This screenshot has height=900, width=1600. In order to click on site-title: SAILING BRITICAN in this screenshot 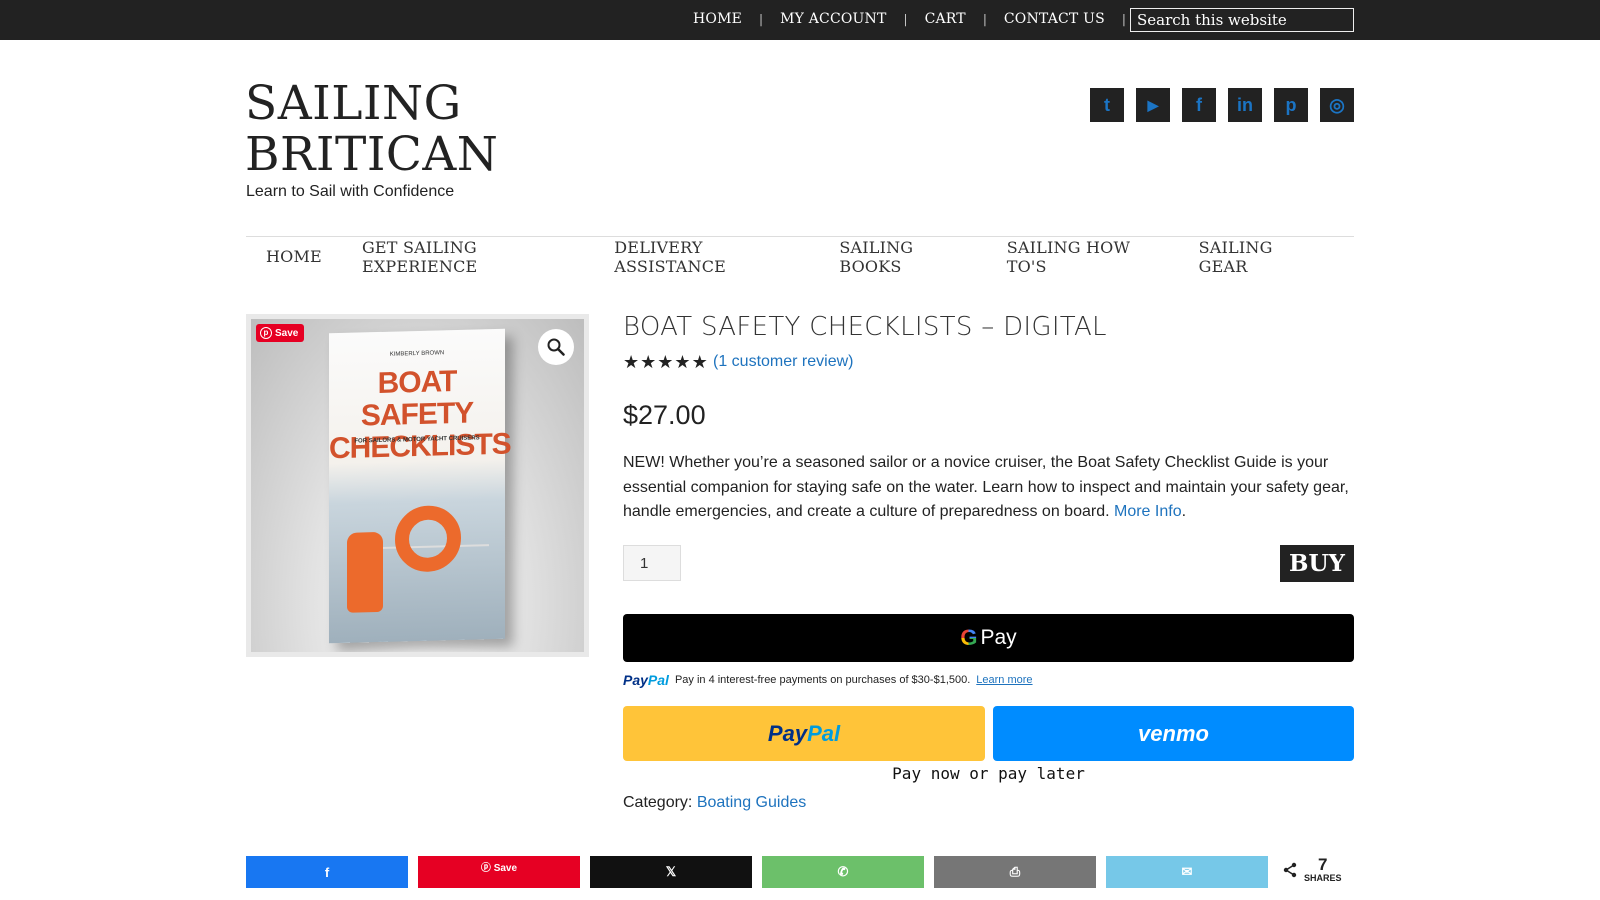, I will do `click(371, 129)`.